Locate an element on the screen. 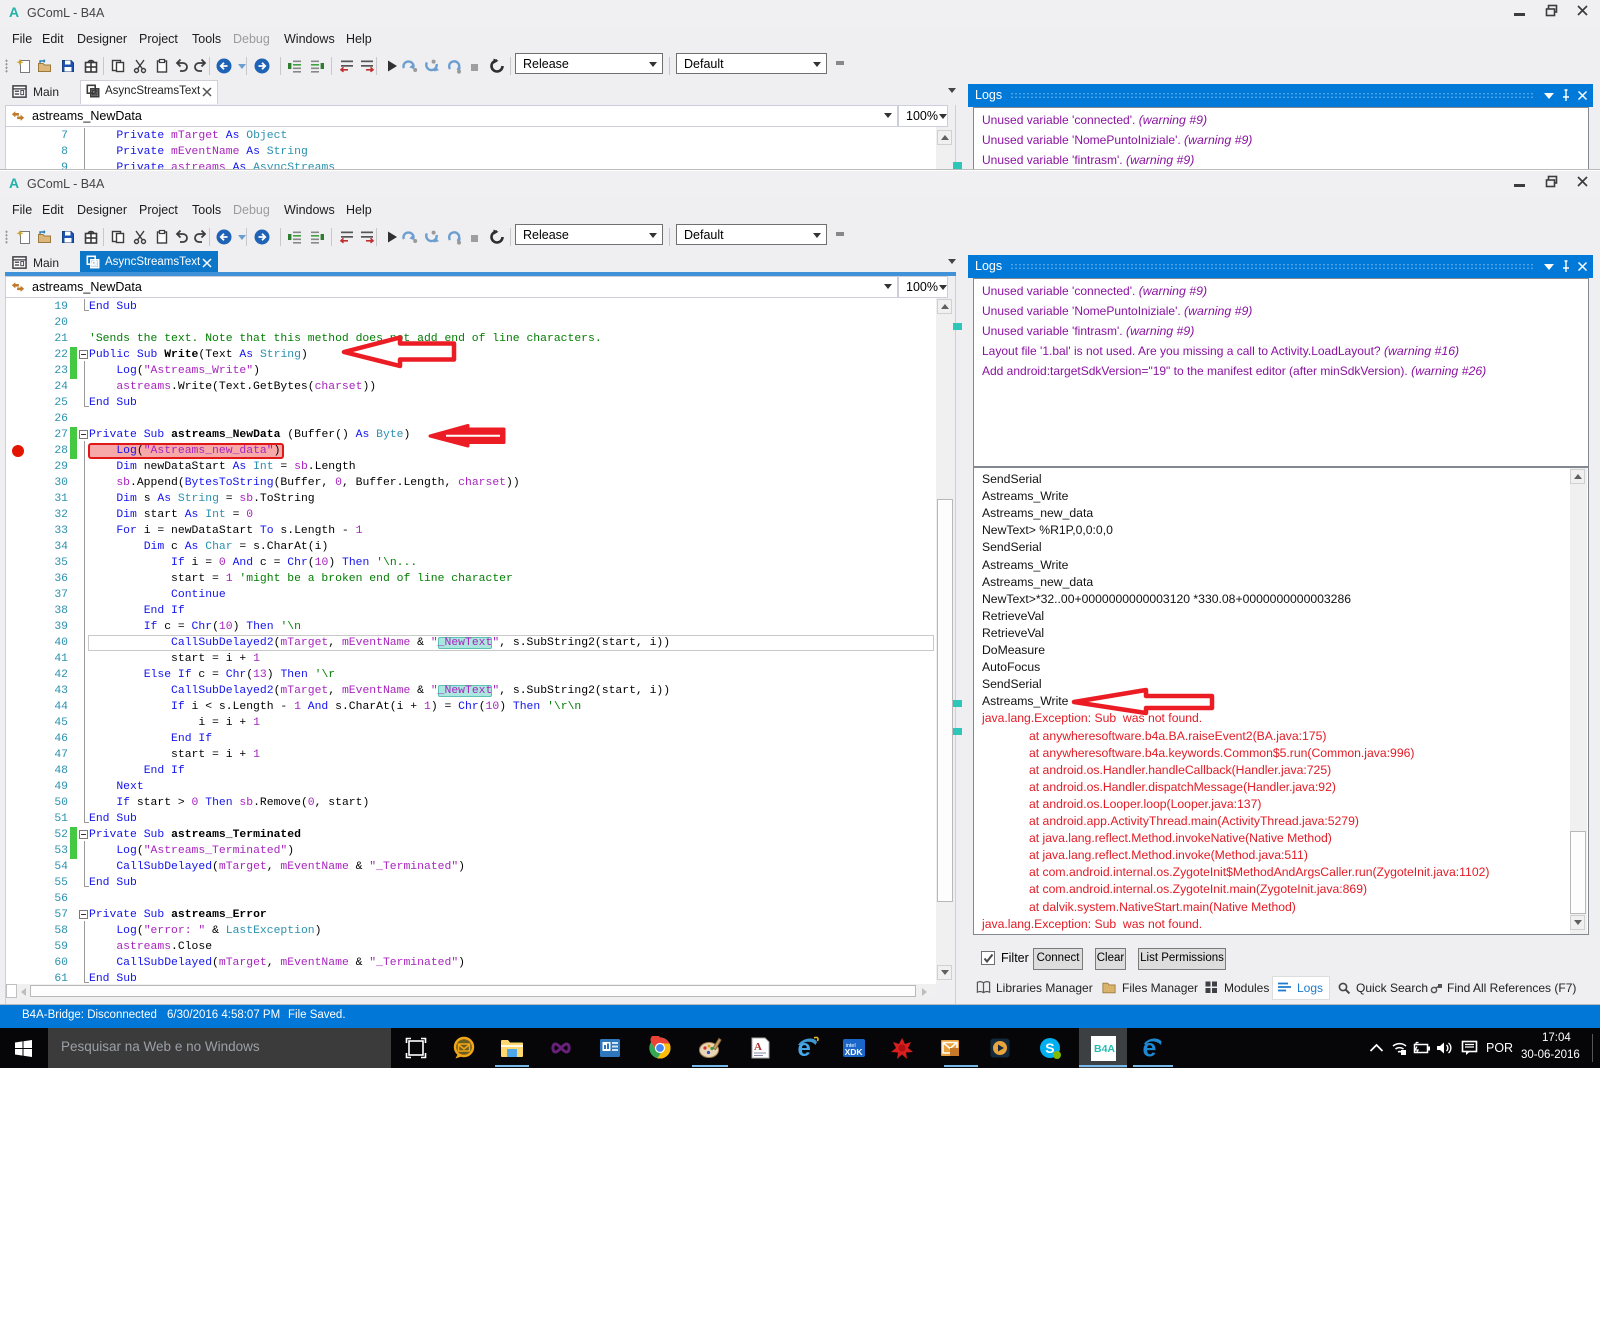 This screenshot has width=1600, height=1328. svg-text: A is located at coordinates (758, 1047).